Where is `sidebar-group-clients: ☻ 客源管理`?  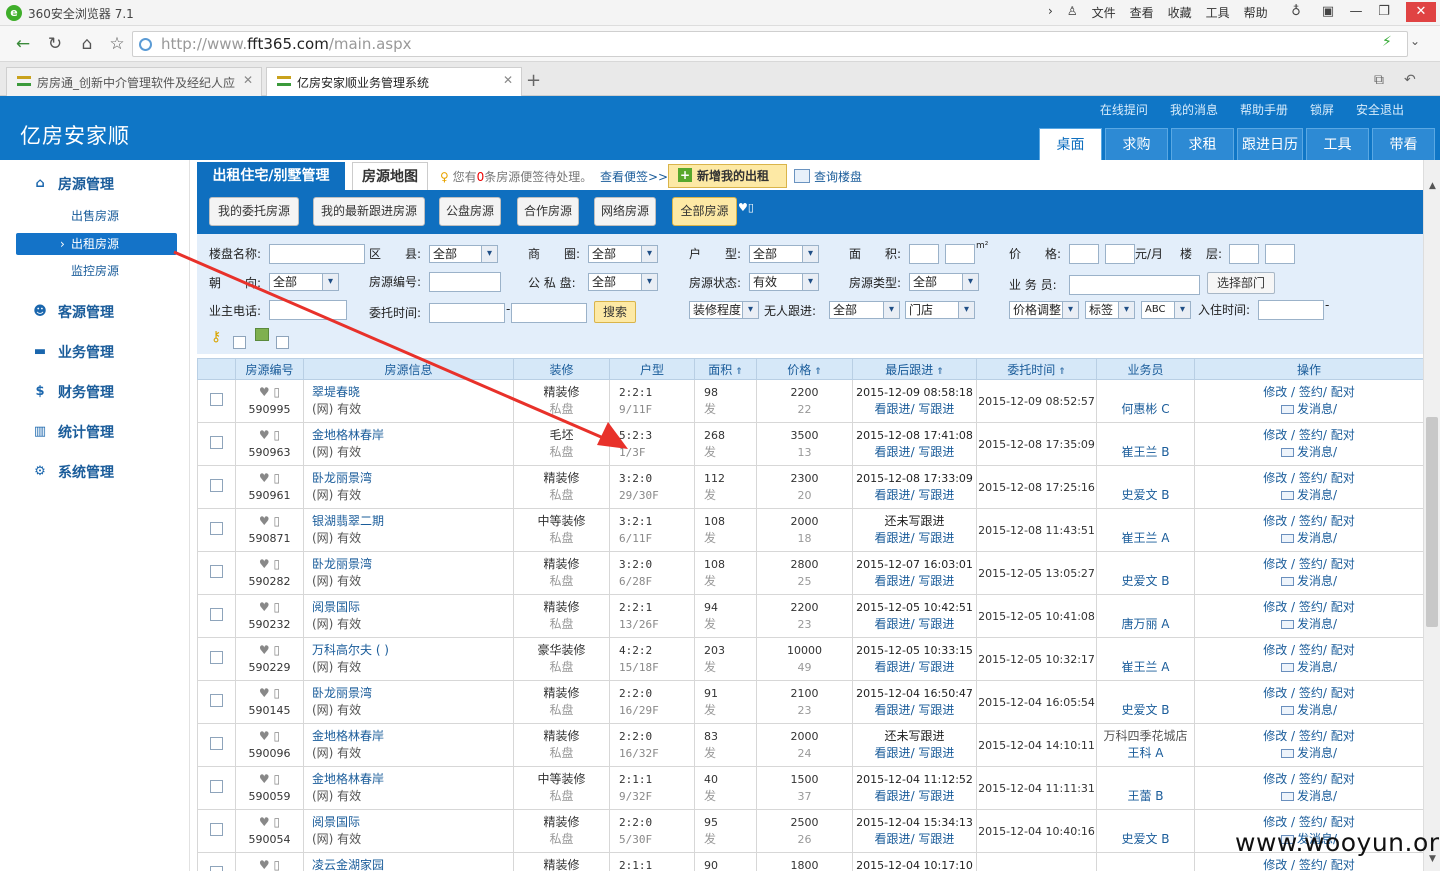
sidebar-group-clients: ☻ 客源管理 is located at coordinates (73, 312).